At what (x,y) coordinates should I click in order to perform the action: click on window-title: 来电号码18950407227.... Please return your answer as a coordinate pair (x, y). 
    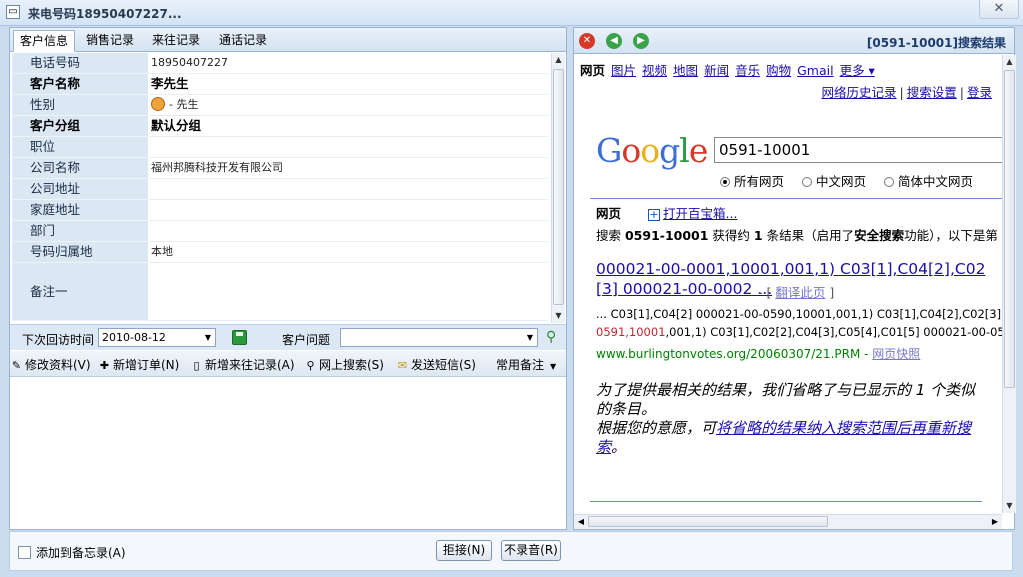
    Looking at the image, I should click on (105, 14).